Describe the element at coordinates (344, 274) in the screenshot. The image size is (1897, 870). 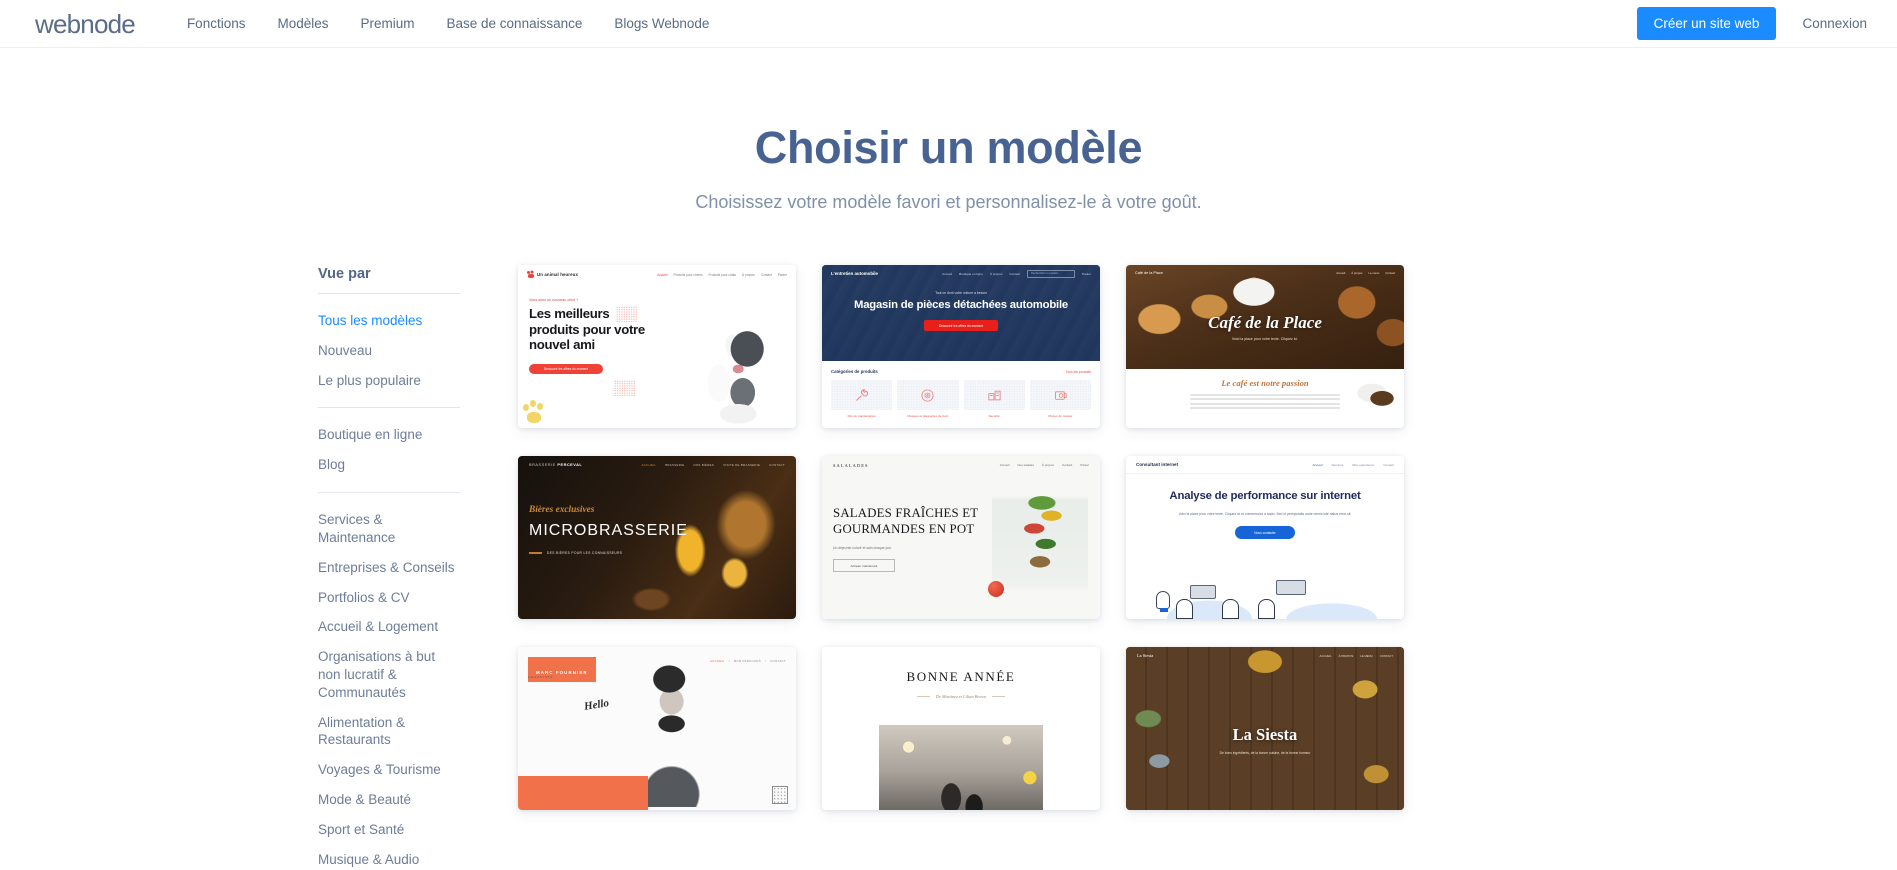
I see `sidebar-title: Vue par` at that location.